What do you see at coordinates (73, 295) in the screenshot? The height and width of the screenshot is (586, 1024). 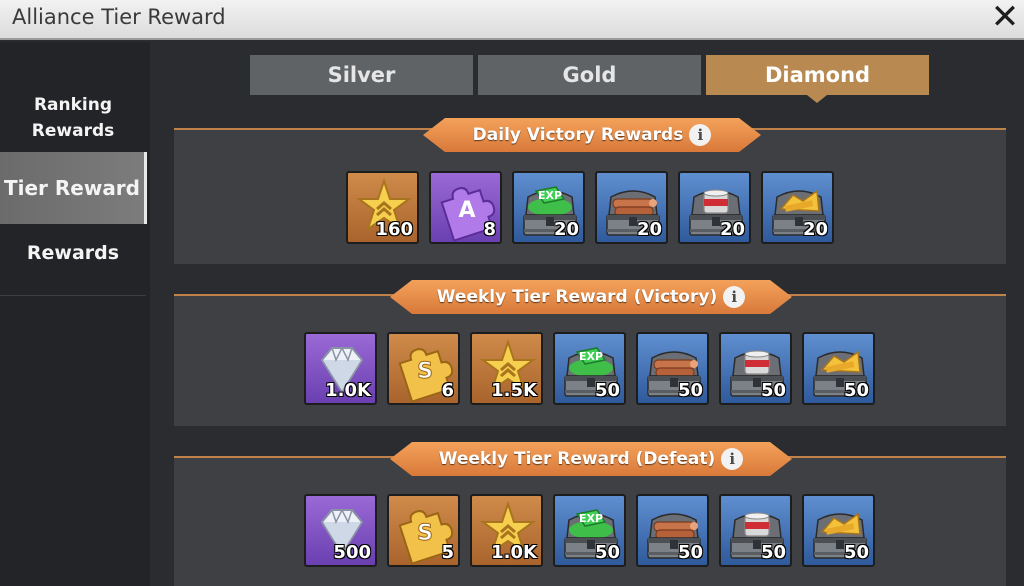 I see `sidebar-divider` at bounding box center [73, 295].